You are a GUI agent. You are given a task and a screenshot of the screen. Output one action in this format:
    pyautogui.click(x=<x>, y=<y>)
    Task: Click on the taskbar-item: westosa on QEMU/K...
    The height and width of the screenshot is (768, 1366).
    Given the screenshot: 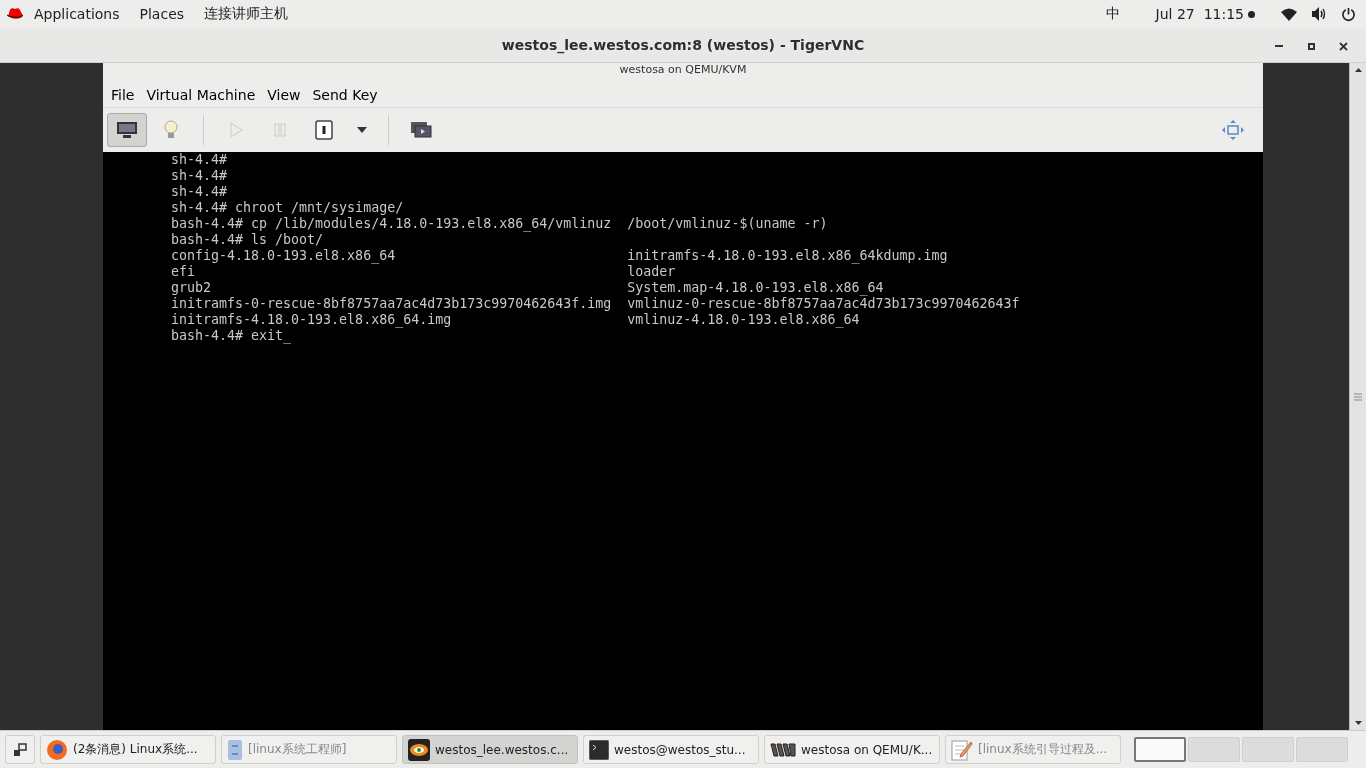 What is the action you would take?
    pyautogui.click(x=852, y=749)
    